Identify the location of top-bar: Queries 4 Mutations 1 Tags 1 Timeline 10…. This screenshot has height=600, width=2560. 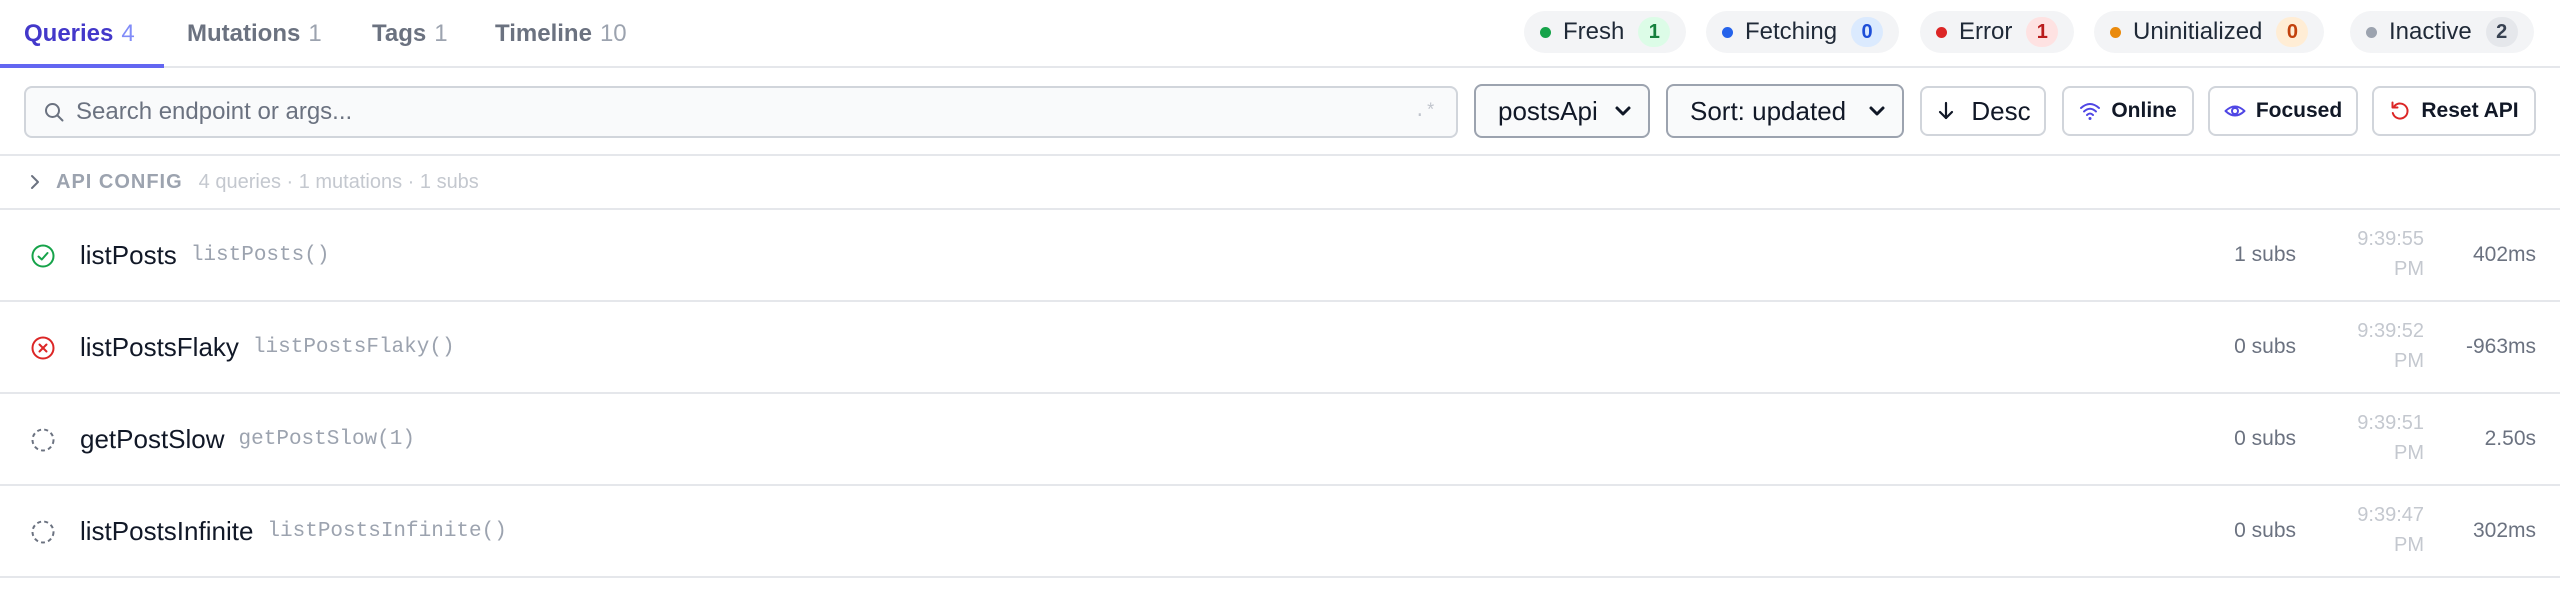
(1280, 34).